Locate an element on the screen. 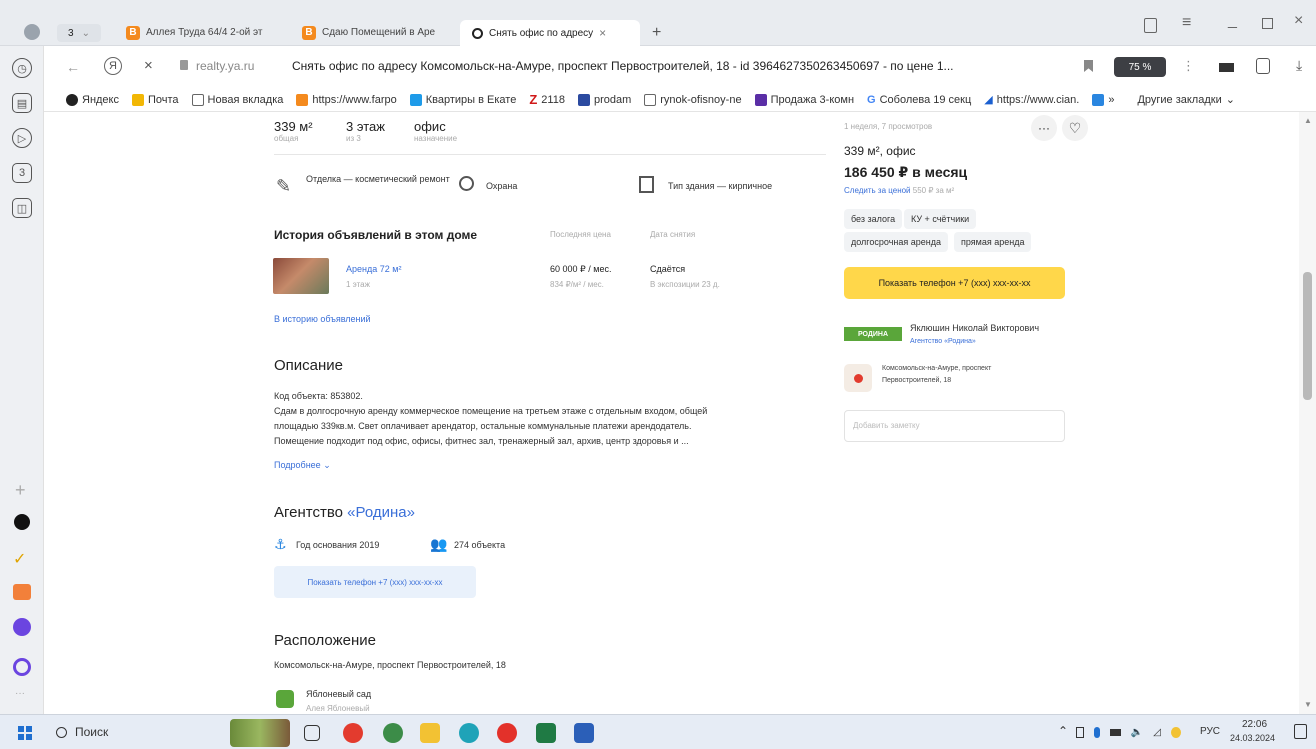 Image resolution: width=1316 pixels, height=749 pixels. download-icon: ⤓ is located at coordinates (1299, 65).